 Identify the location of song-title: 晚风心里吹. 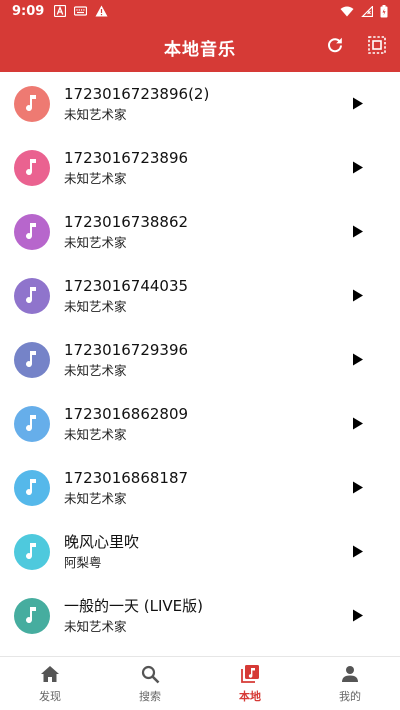
(102, 542).